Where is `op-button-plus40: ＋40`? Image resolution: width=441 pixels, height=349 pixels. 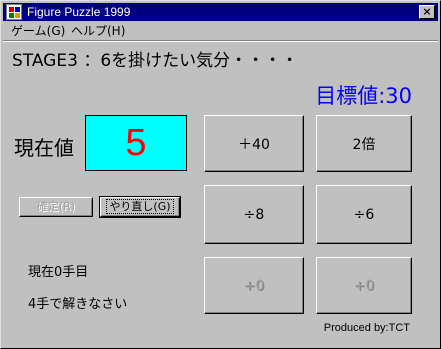
op-button-plus40: ＋40 is located at coordinates (254, 143).